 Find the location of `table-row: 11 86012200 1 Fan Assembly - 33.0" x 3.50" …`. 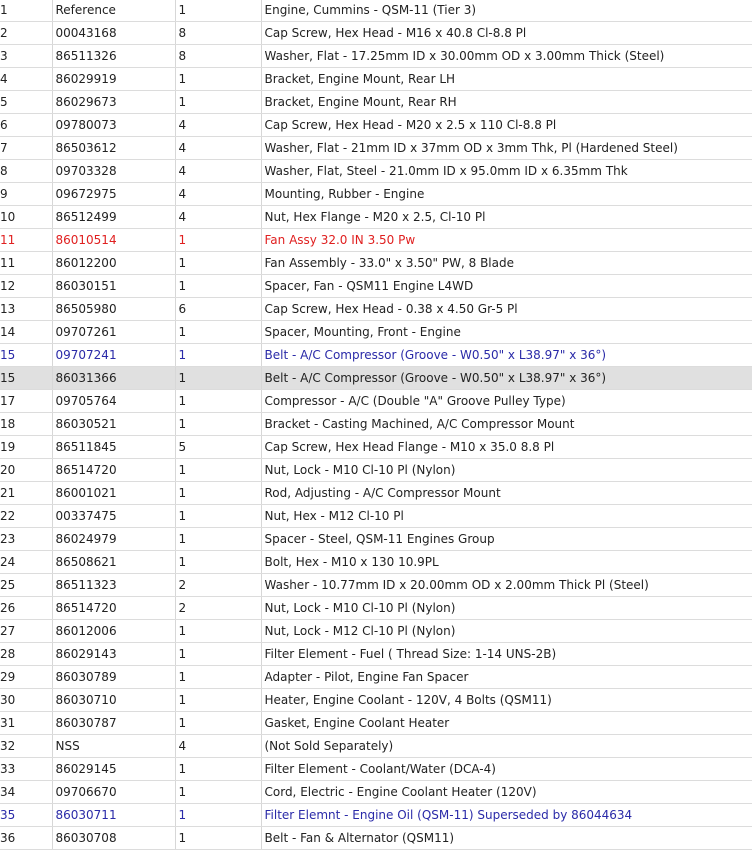

table-row: 11 86012200 1 Fan Assembly - 33.0" x 3.50" … is located at coordinates (376, 263).